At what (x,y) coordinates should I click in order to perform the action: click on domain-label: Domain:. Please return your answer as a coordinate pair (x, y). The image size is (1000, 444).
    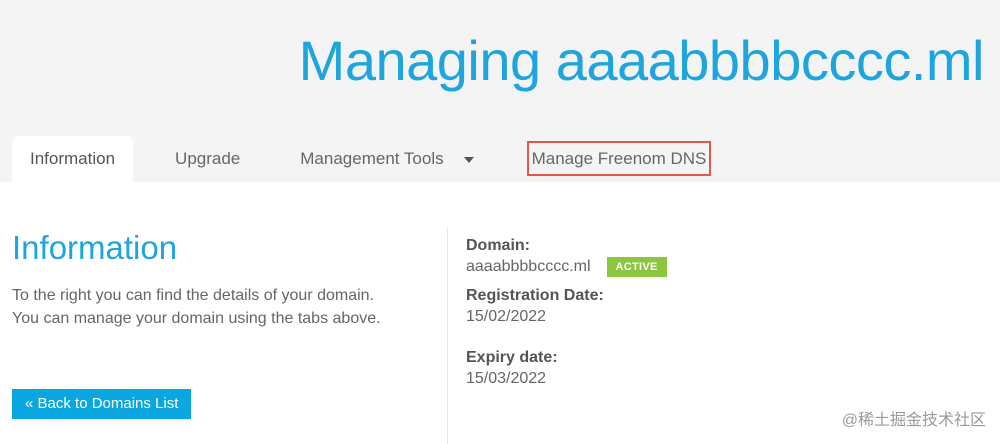
    Looking at the image, I should click on (498, 245).